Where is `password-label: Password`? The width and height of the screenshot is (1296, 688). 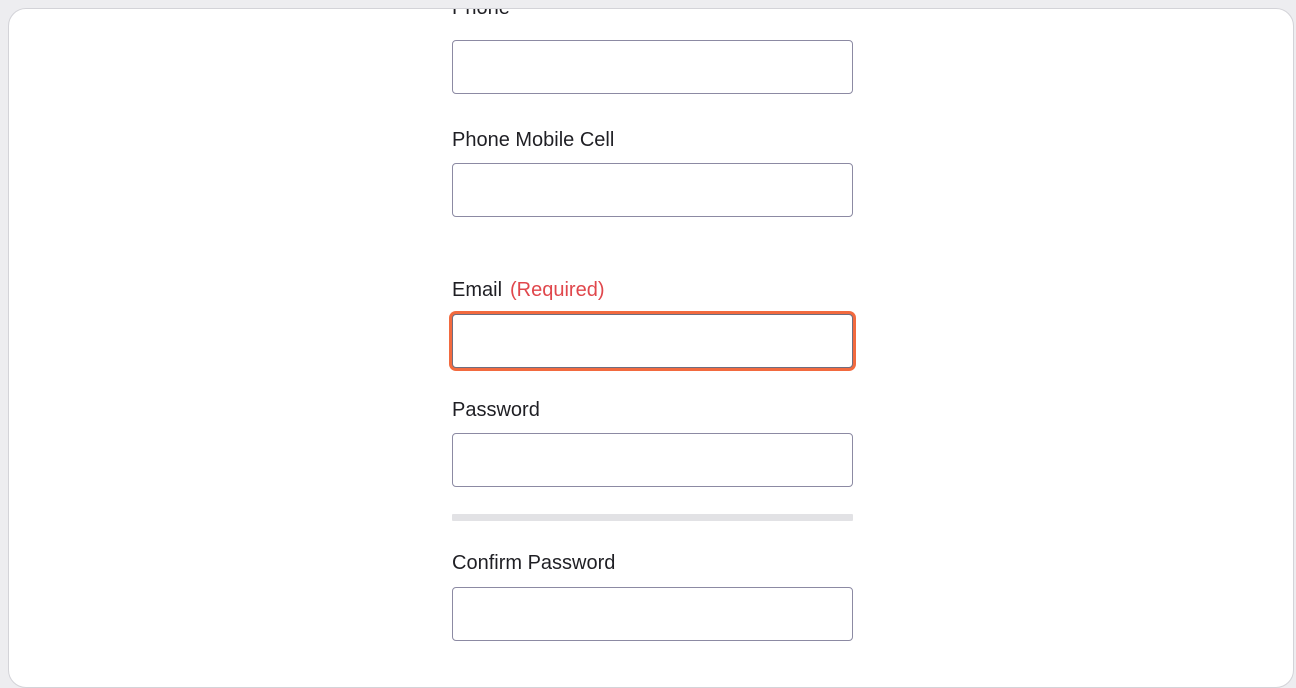
password-label: Password is located at coordinates (496, 410).